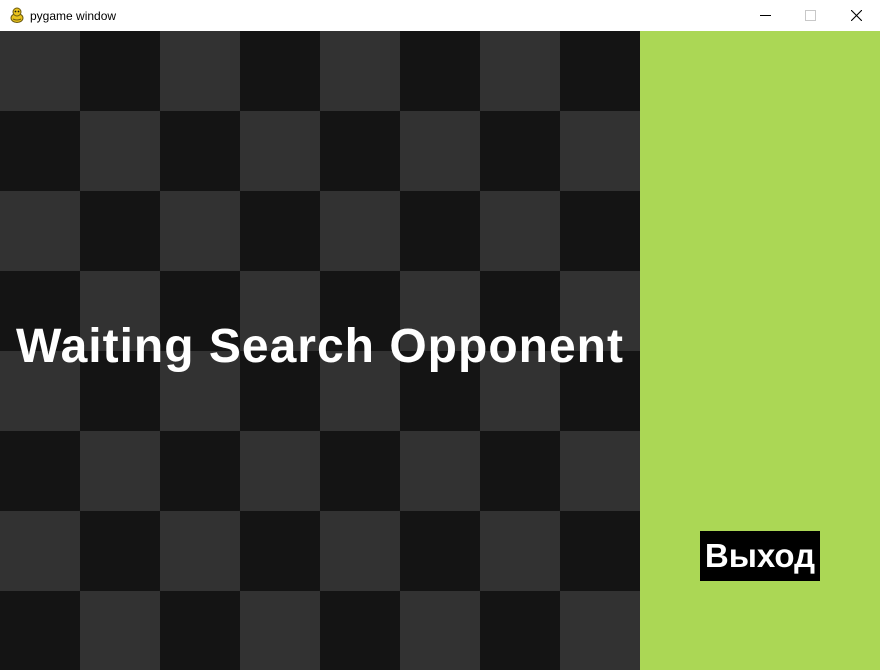 This screenshot has height=670, width=880. I want to click on minimize-button, so click(766, 15).